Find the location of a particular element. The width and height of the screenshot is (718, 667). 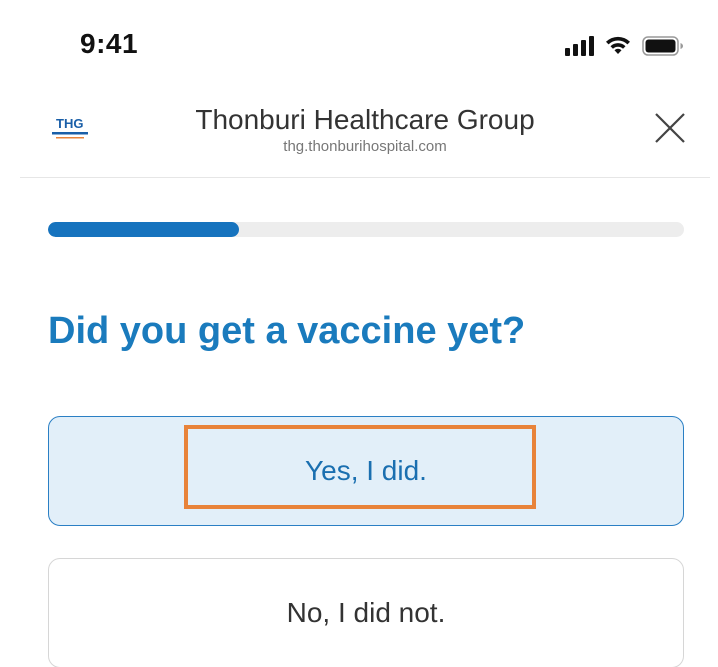

close-icon is located at coordinates (670, 128).